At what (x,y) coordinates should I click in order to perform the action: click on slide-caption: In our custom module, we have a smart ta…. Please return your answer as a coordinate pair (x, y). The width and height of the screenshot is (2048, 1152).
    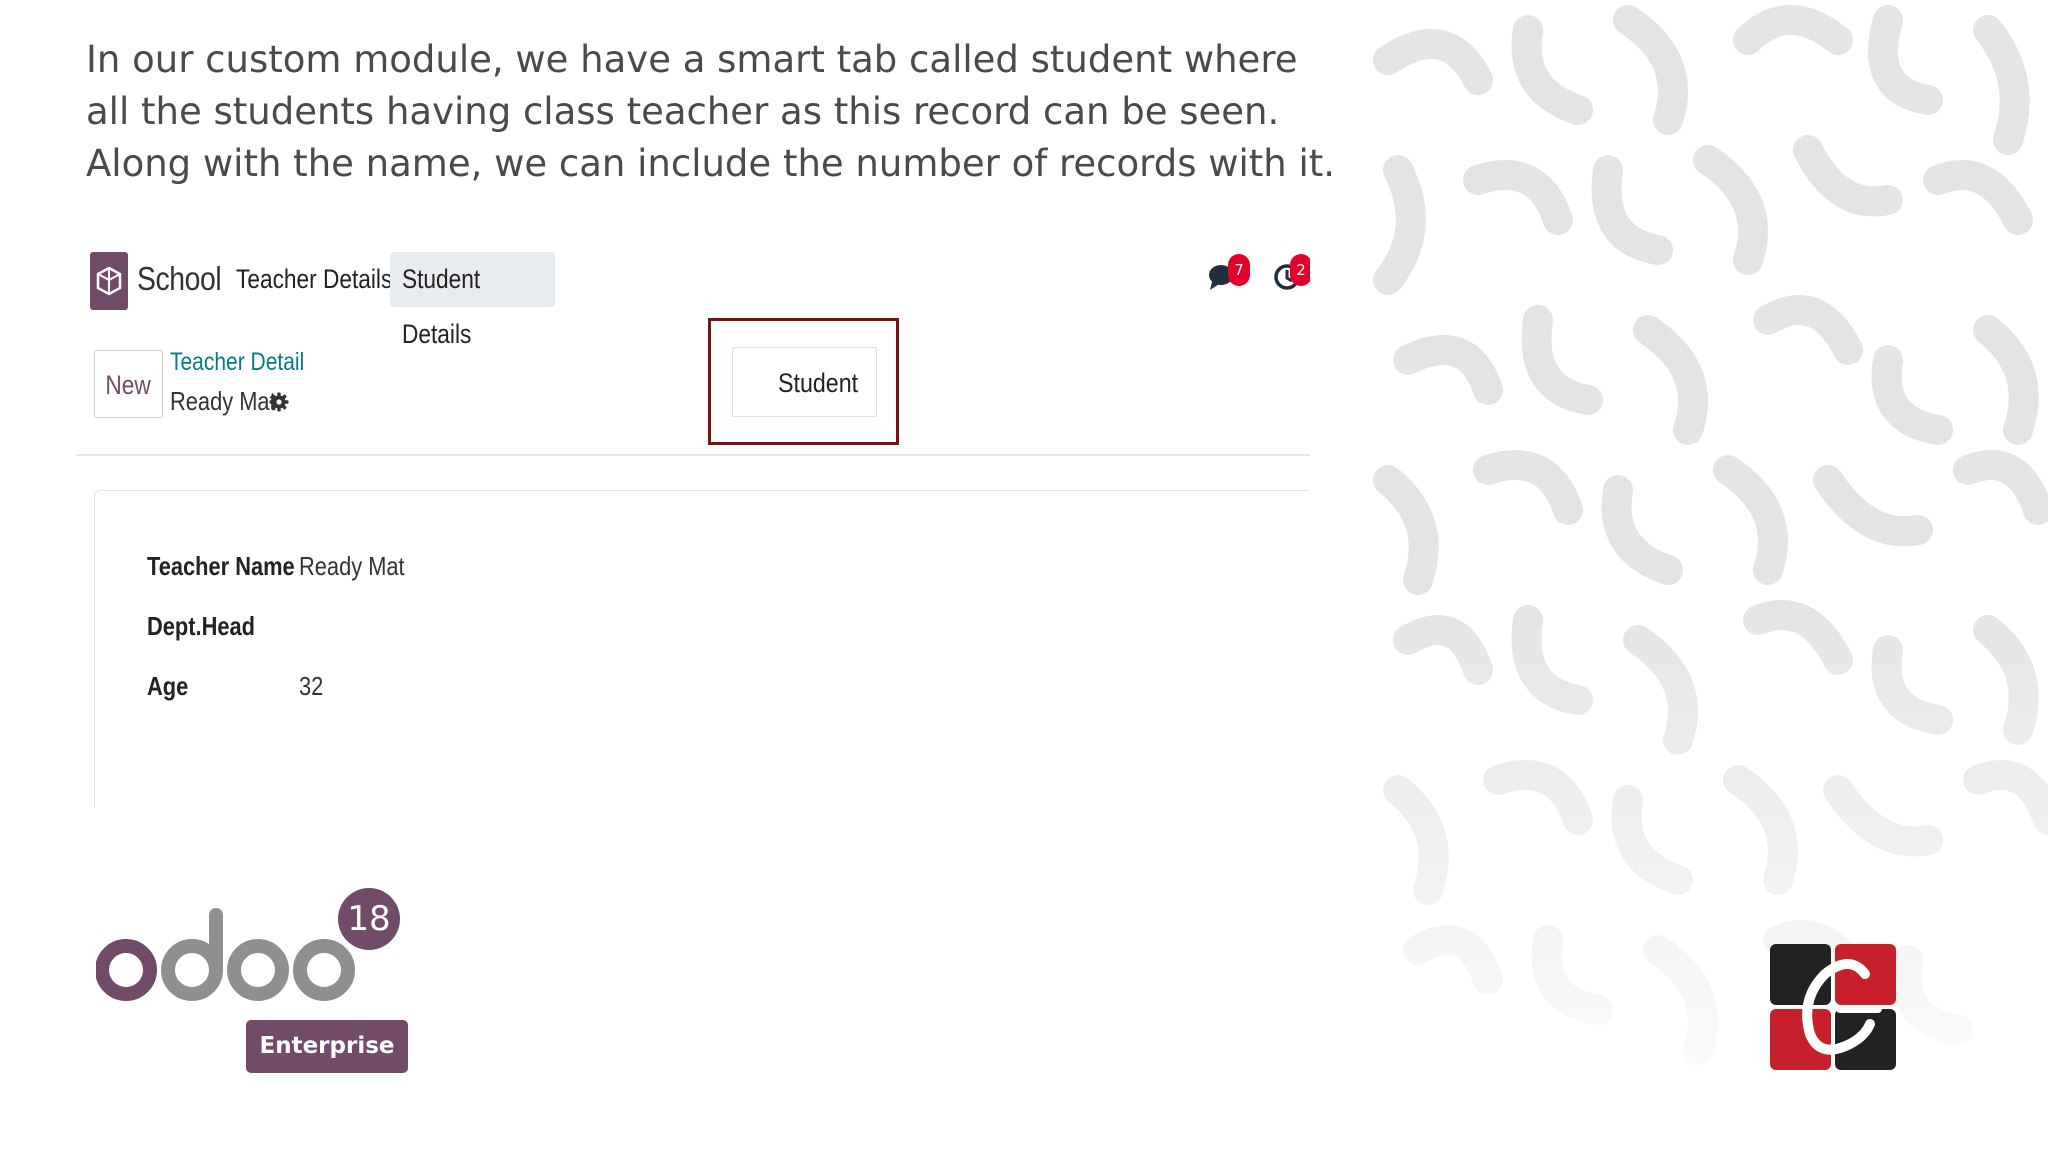
    Looking at the image, I should click on (711, 112).